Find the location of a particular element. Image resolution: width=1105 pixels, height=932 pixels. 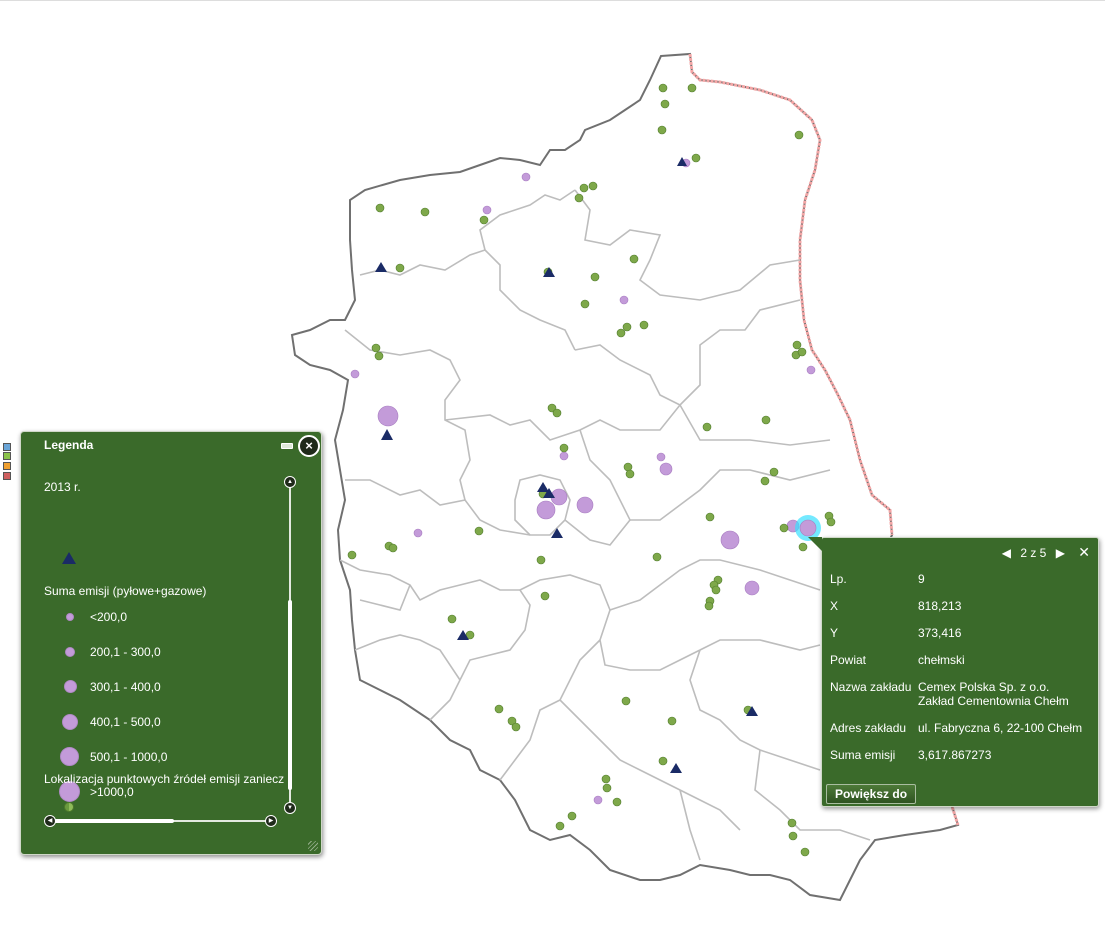

resize-grip-icon is located at coordinates (313, 846).